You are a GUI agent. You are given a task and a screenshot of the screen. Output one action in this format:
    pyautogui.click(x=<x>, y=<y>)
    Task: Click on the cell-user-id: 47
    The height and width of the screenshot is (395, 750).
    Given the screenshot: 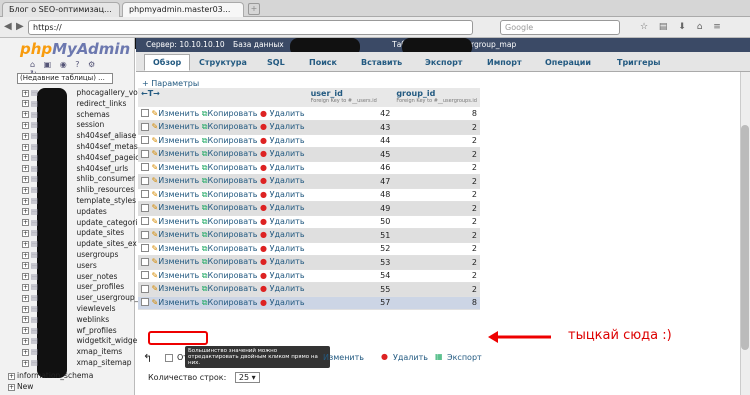 What is the action you would take?
    pyautogui.click(x=350, y=181)
    